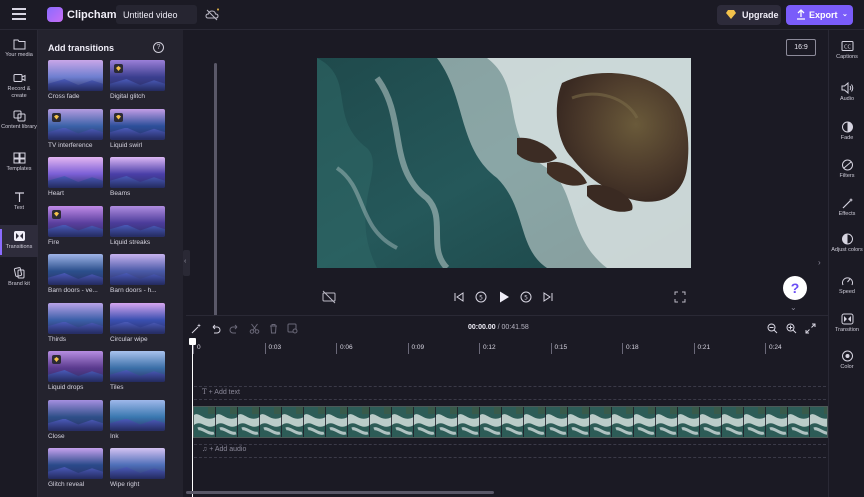  Describe the element at coordinates (846, 207) in the screenshot. I see `property-effects: Effects` at that location.